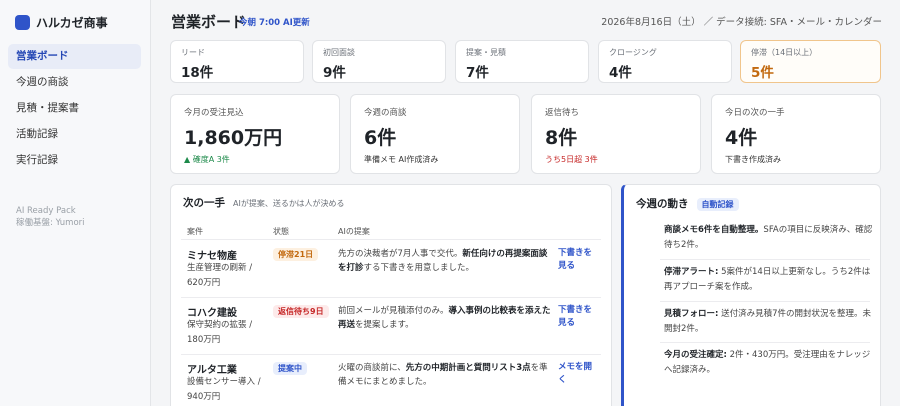 Image resolution: width=900 pixels, height=406 pixels. I want to click on status-badge: 提案中, so click(290, 368).